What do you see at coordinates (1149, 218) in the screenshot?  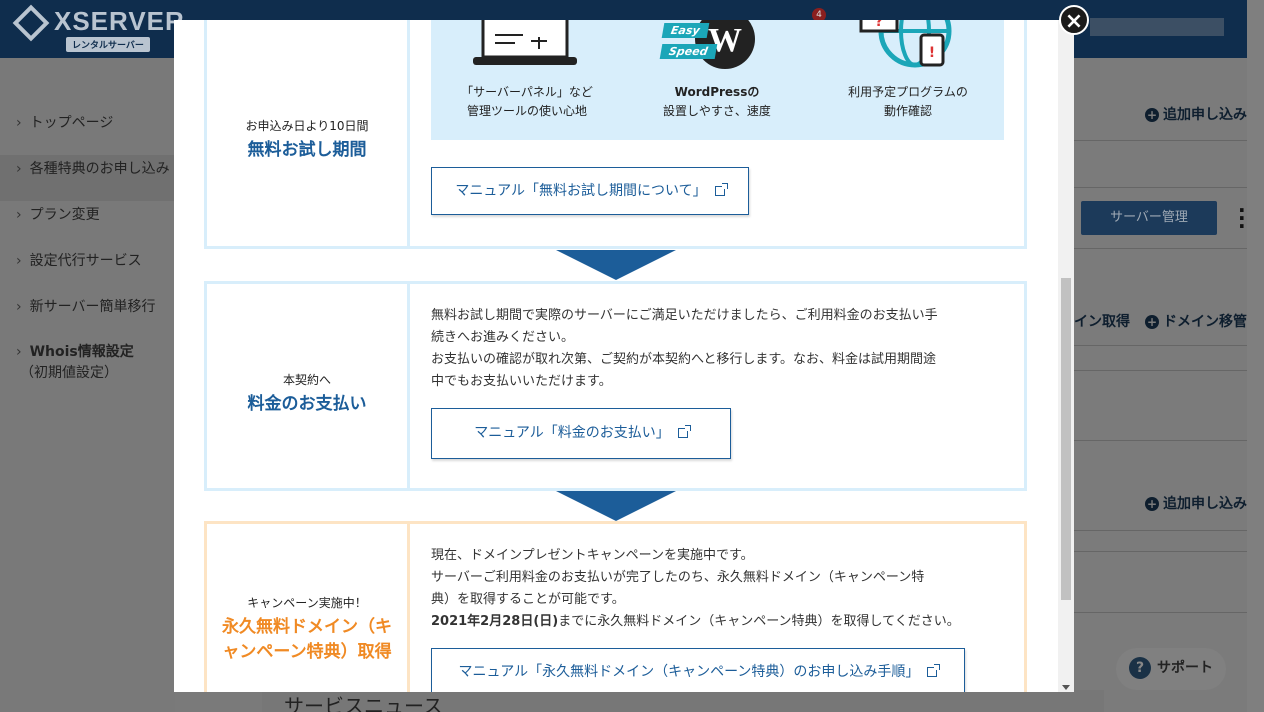 I see `server-manage-button: サーバー管理` at bounding box center [1149, 218].